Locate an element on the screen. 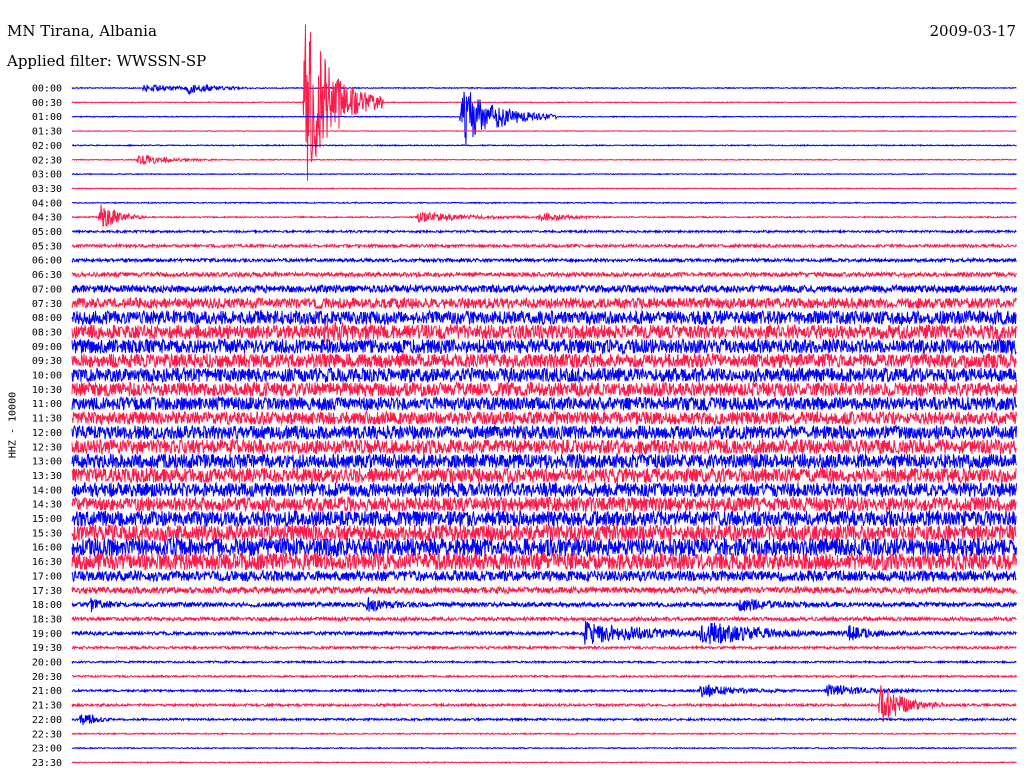 The width and height of the screenshot is (1024, 780). row-time-label: 00:00 is located at coordinates (47, 89).